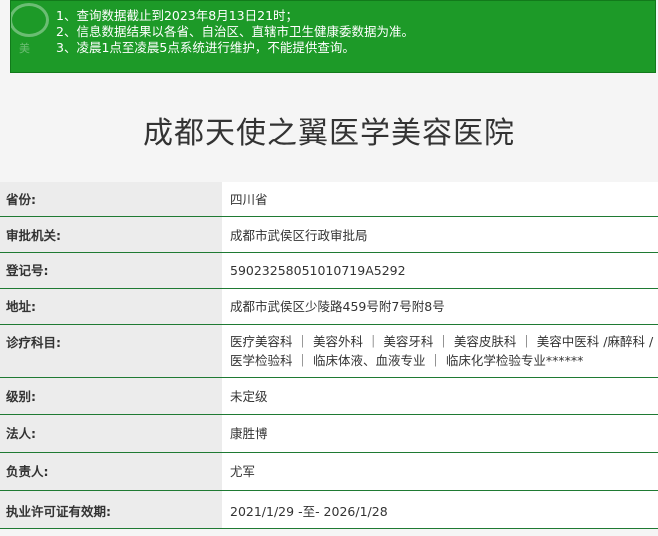  What do you see at coordinates (111, 509) in the screenshot?
I see `row-label: 执业许可证有效期:` at bounding box center [111, 509].